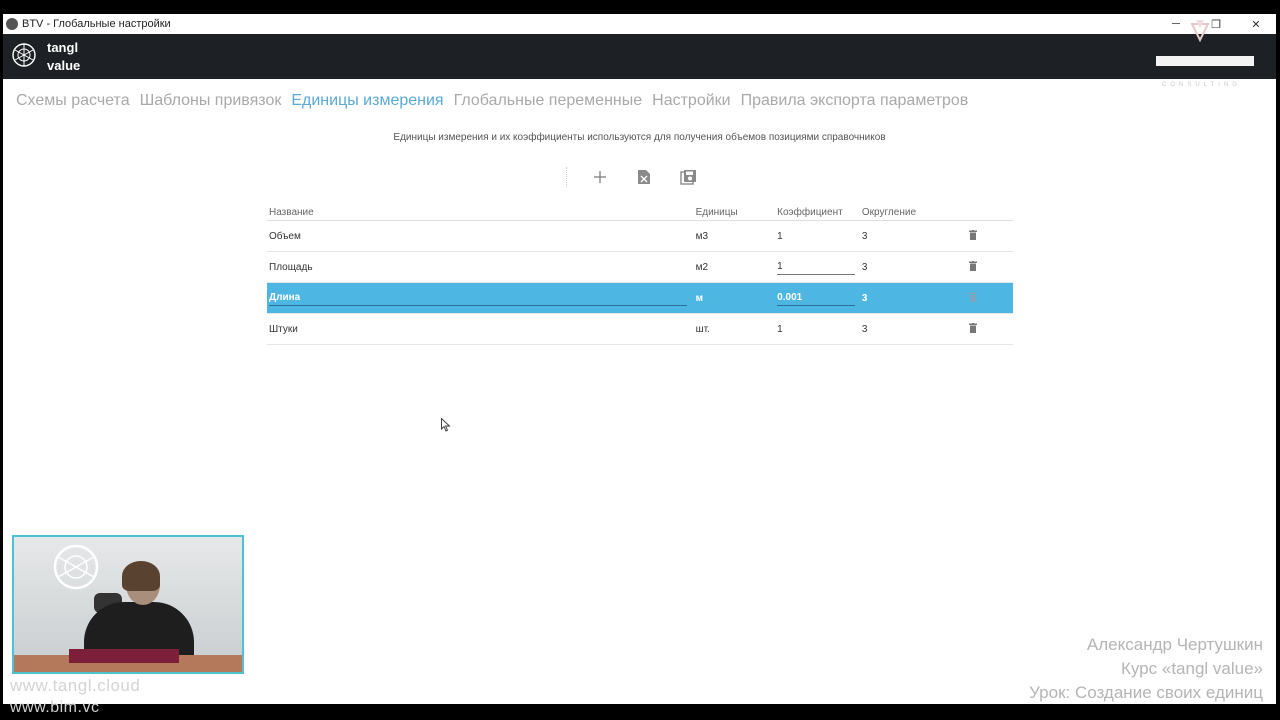 This screenshot has width=1280, height=720. I want to click on coefficient-input: 1, so click(816, 267).